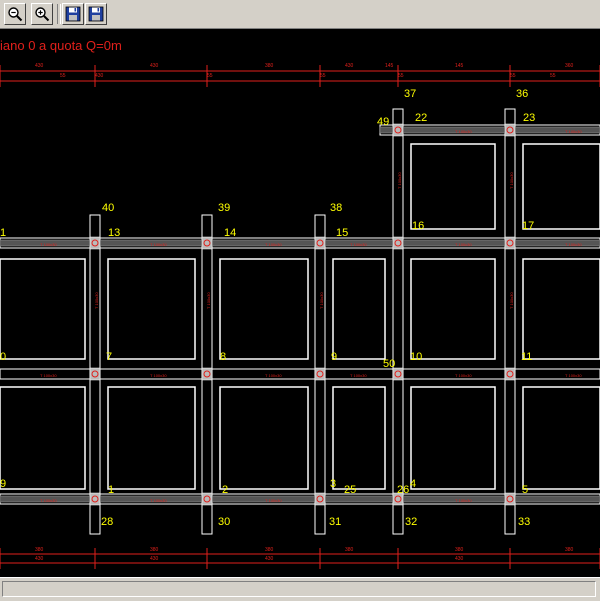 Image resolution: width=600 pixels, height=601 pixels. I want to click on node-label: 14, so click(230, 233).